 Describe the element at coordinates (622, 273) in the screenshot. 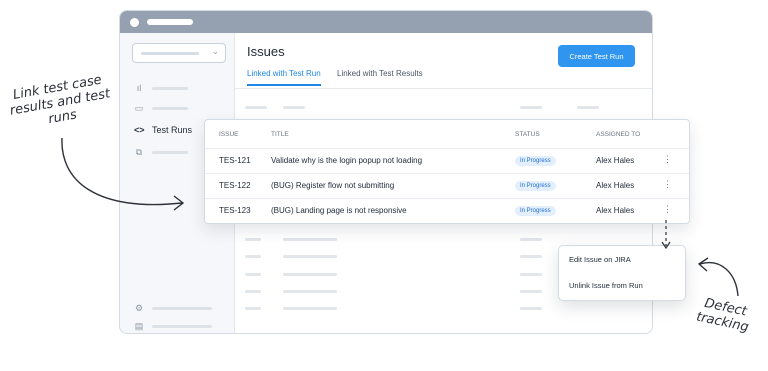

I see `issue-context-menu: Edit Issue on JIRA Unlink Issue from Run` at that location.